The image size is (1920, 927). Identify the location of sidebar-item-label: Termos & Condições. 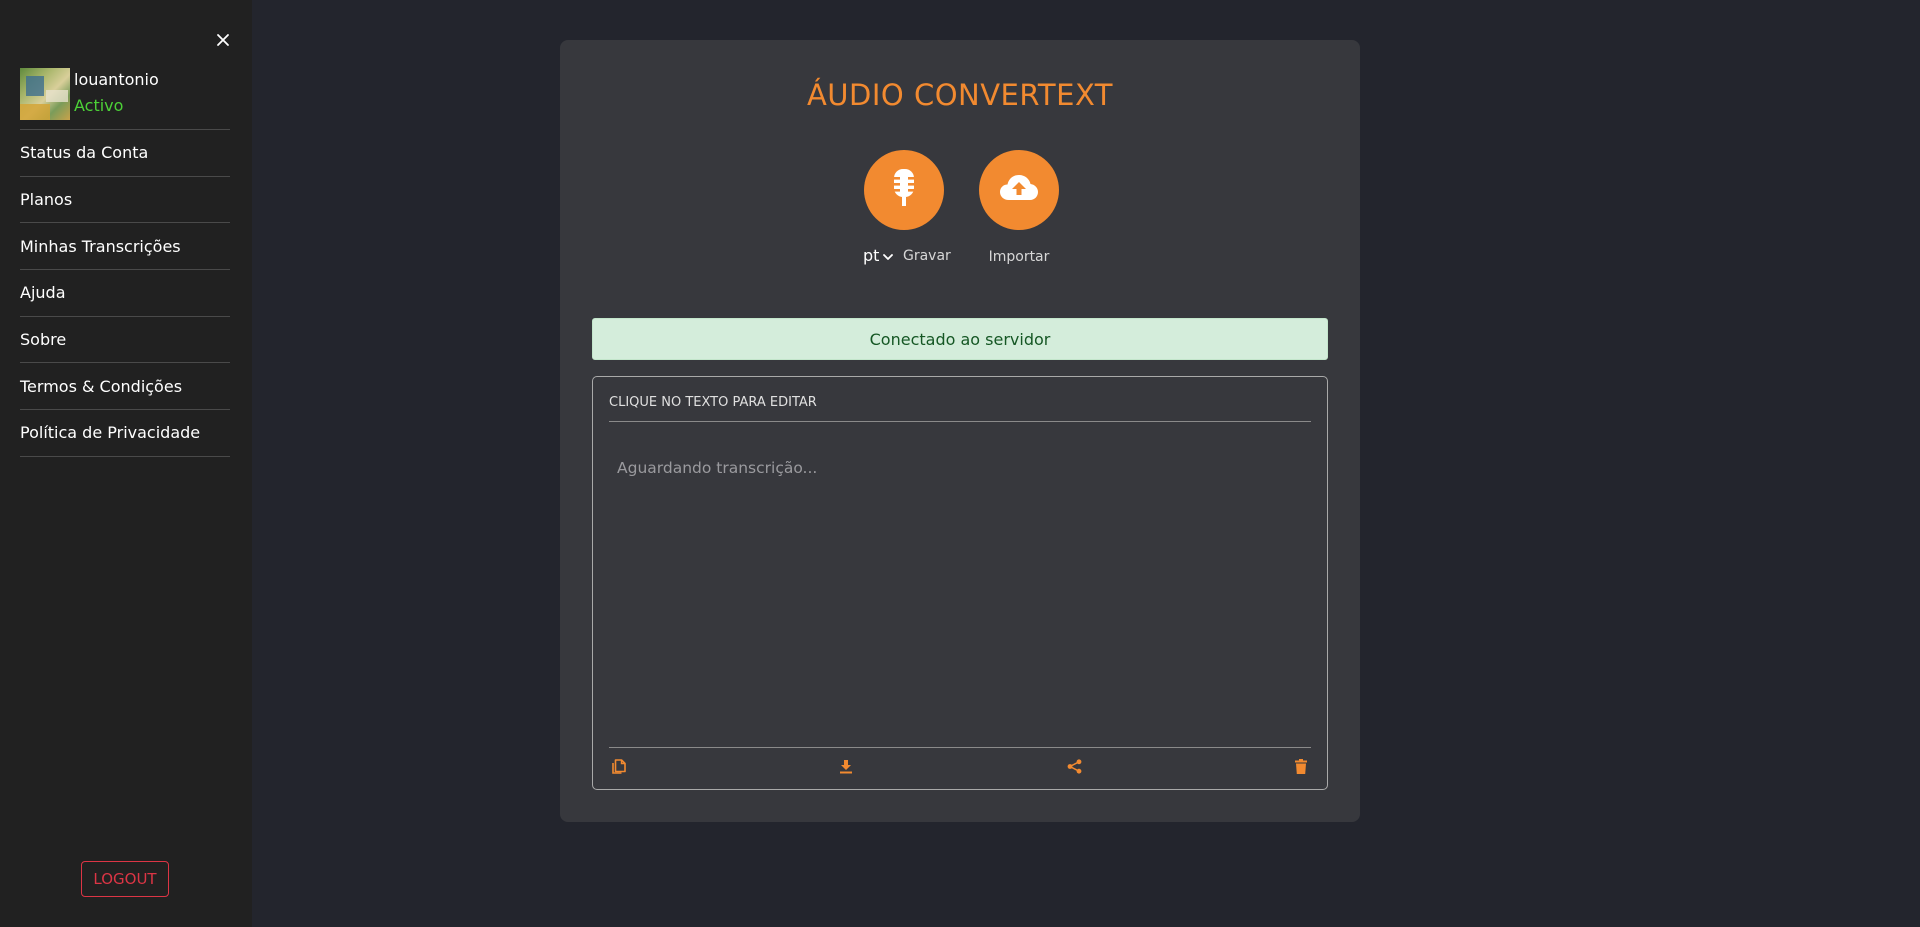
(101, 386).